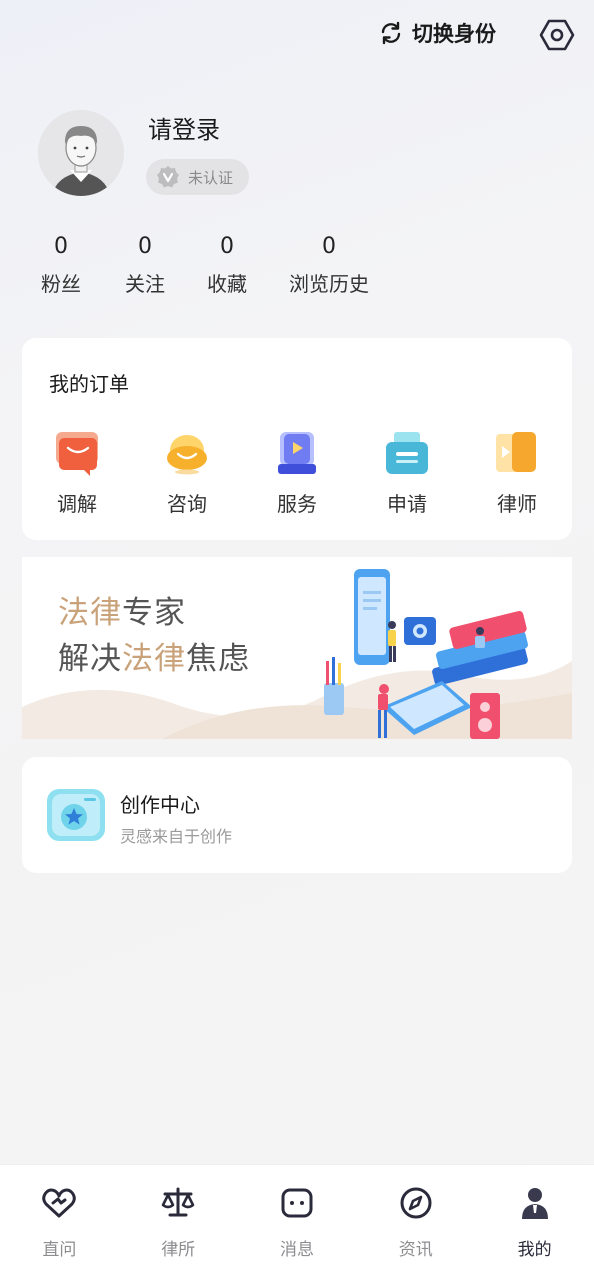 Image resolution: width=594 pixels, height=1280 pixels. I want to click on order-item-apply: 申请, so click(407, 473).